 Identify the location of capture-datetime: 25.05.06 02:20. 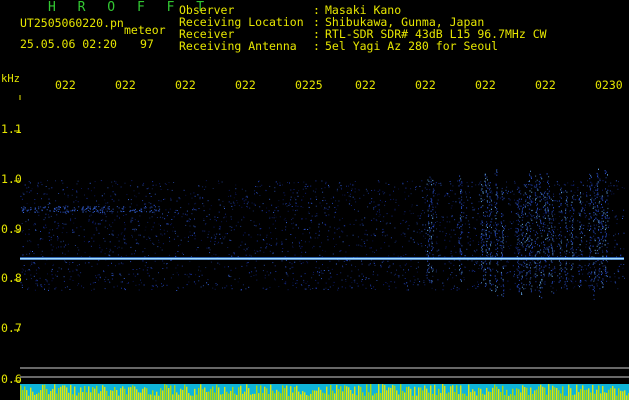
(68, 44).